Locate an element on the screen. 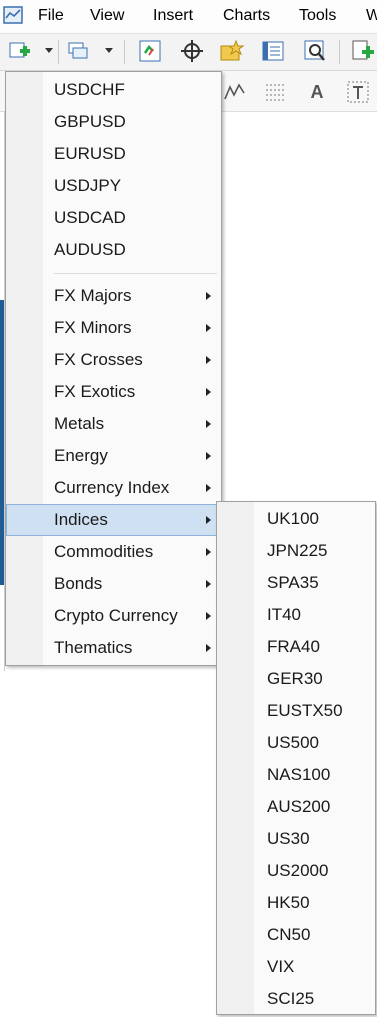 The width and height of the screenshot is (377, 1017). menu-item-label: JPN225 is located at coordinates (297, 550).